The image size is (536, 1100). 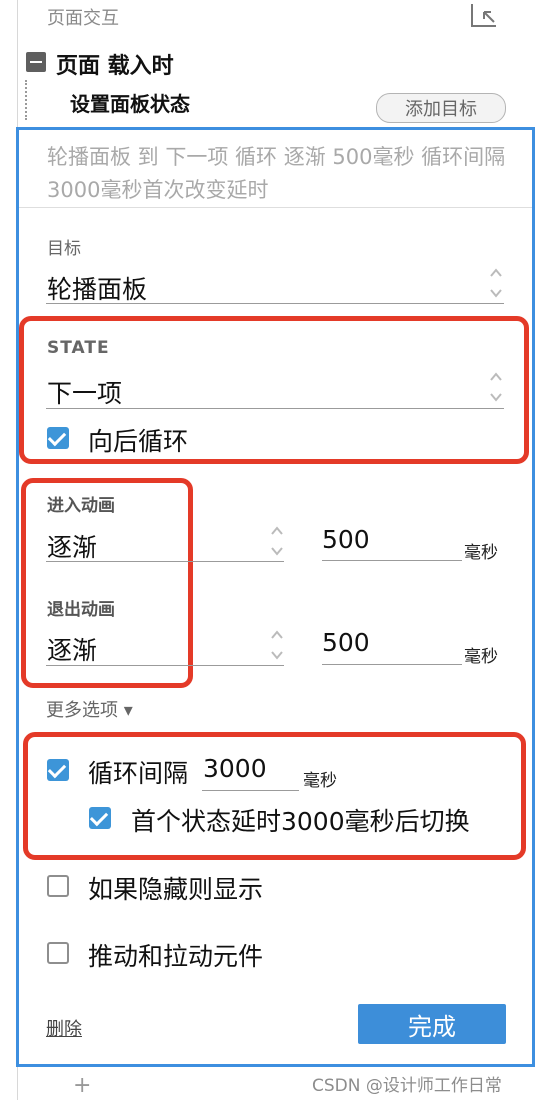 What do you see at coordinates (481, 553) in the screenshot?
I see `enter-duration-unit: 毫秒` at bounding box center [481, 553].